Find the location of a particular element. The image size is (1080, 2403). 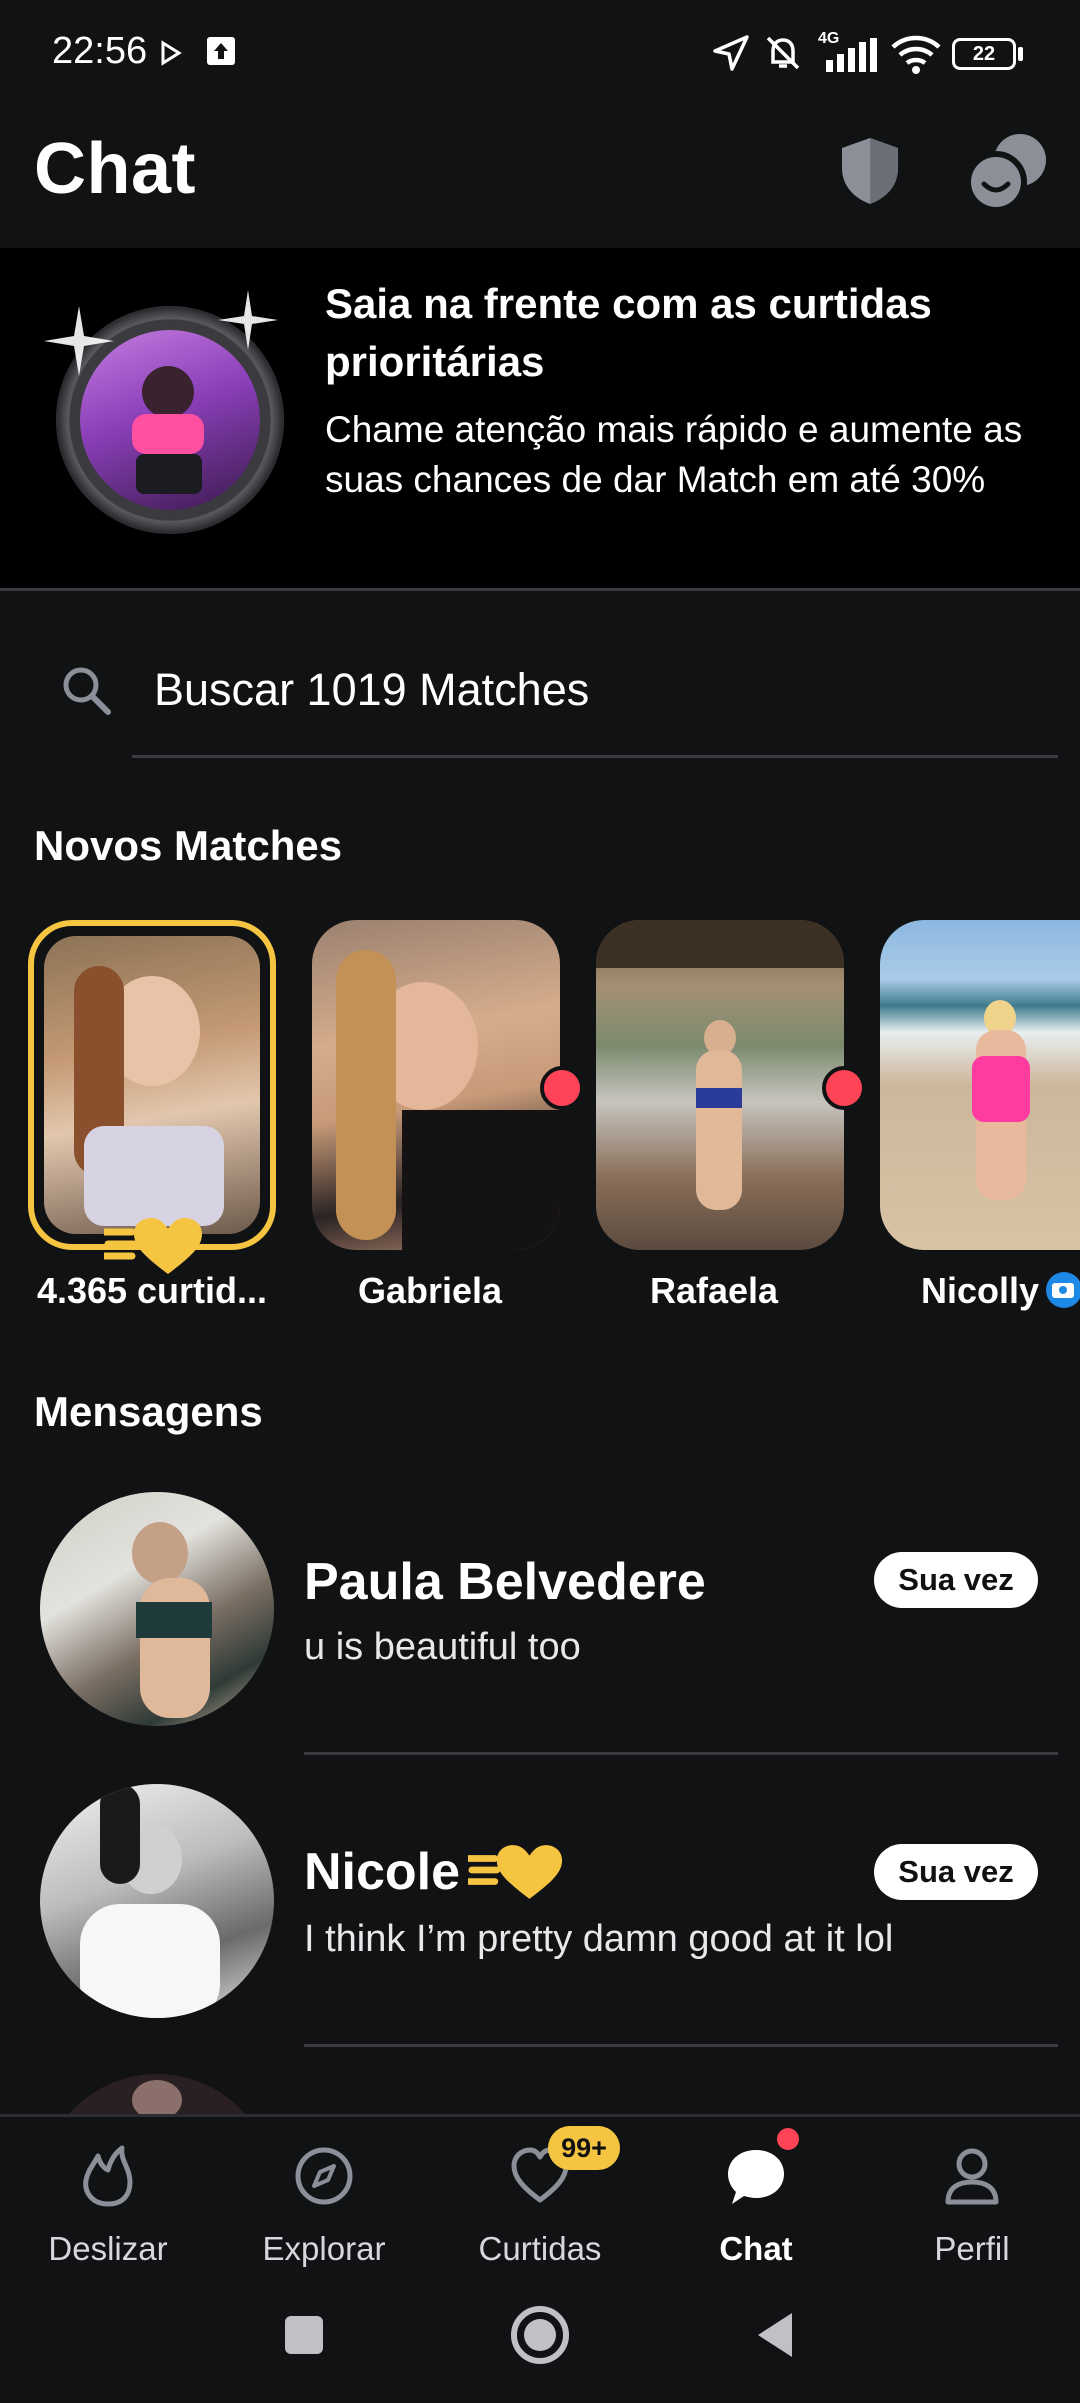

messages-title: Mensagens is located at coordinates (148, 1411).